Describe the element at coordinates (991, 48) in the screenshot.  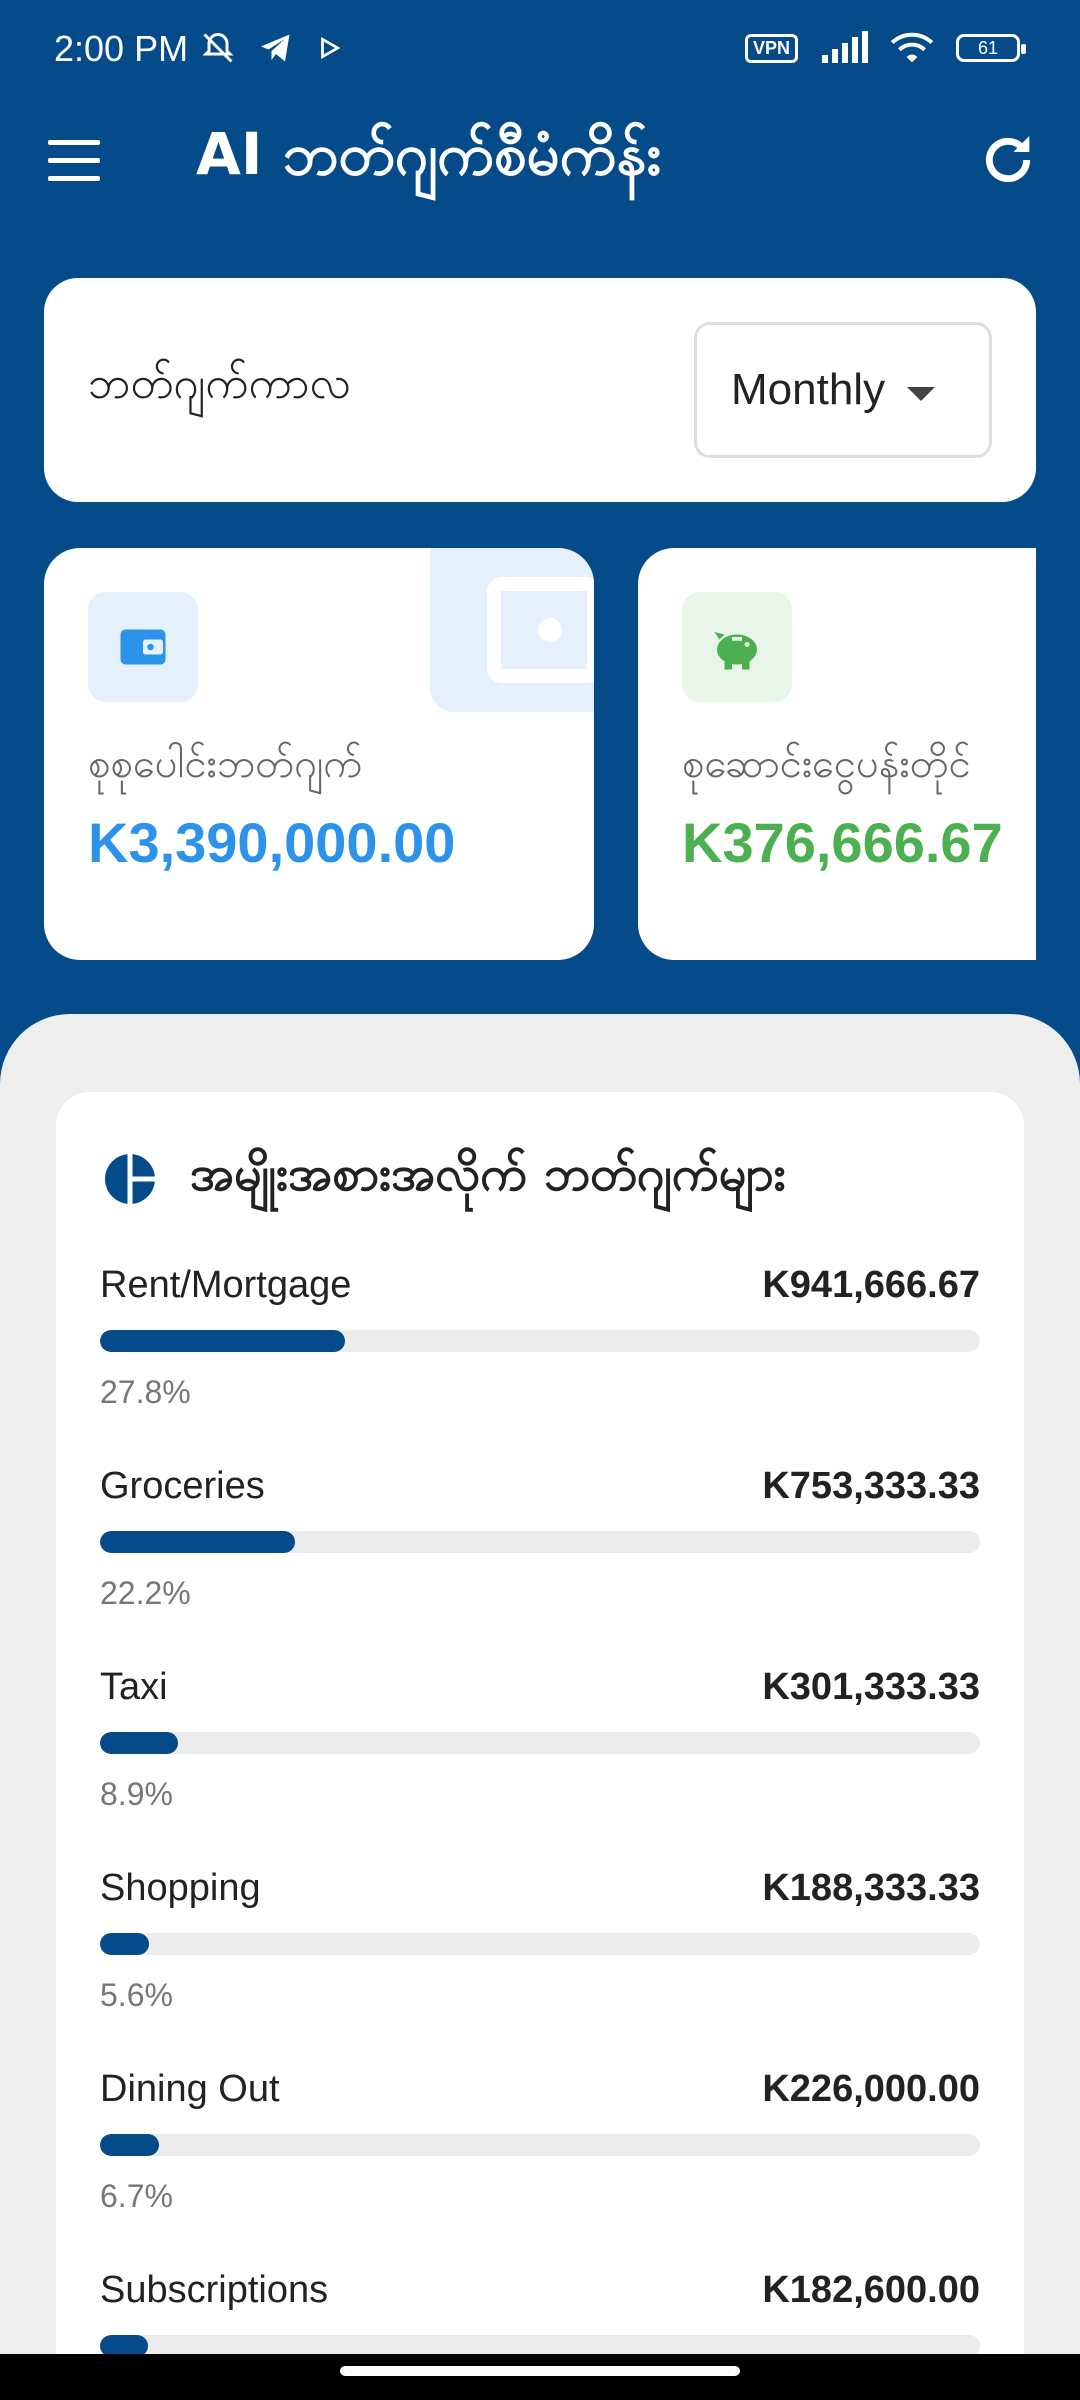
I see `battery-icon: 61` at that location.